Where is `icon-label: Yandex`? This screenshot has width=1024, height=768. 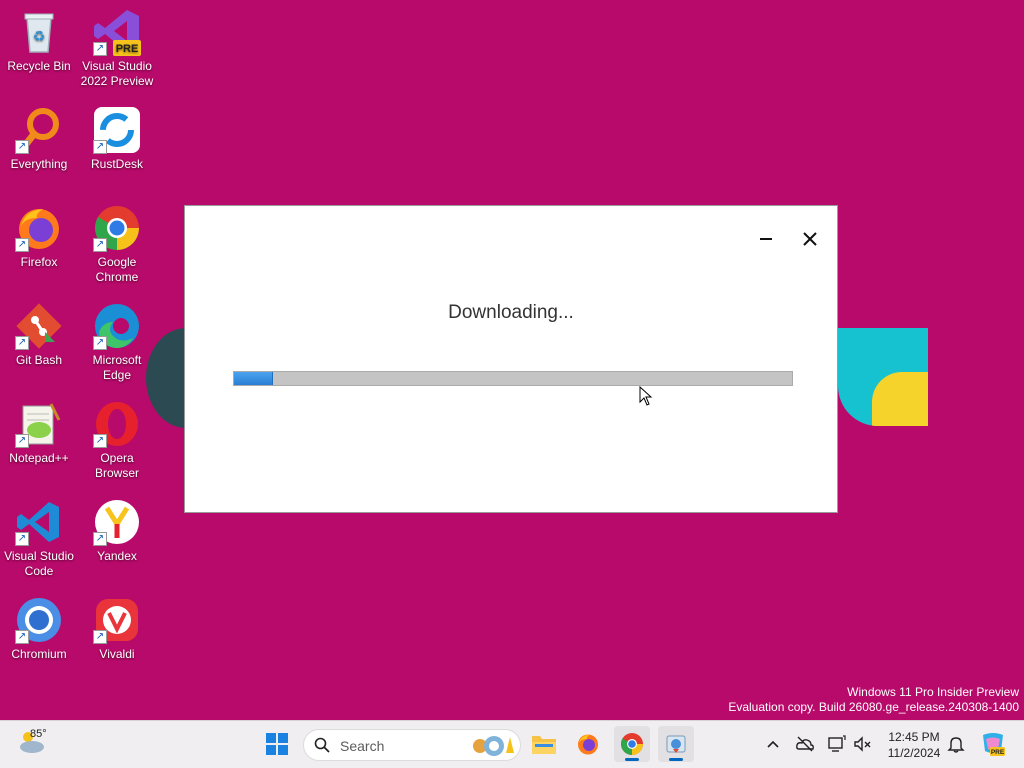
icon-label: Yandex is located at coordinates (117, 556).